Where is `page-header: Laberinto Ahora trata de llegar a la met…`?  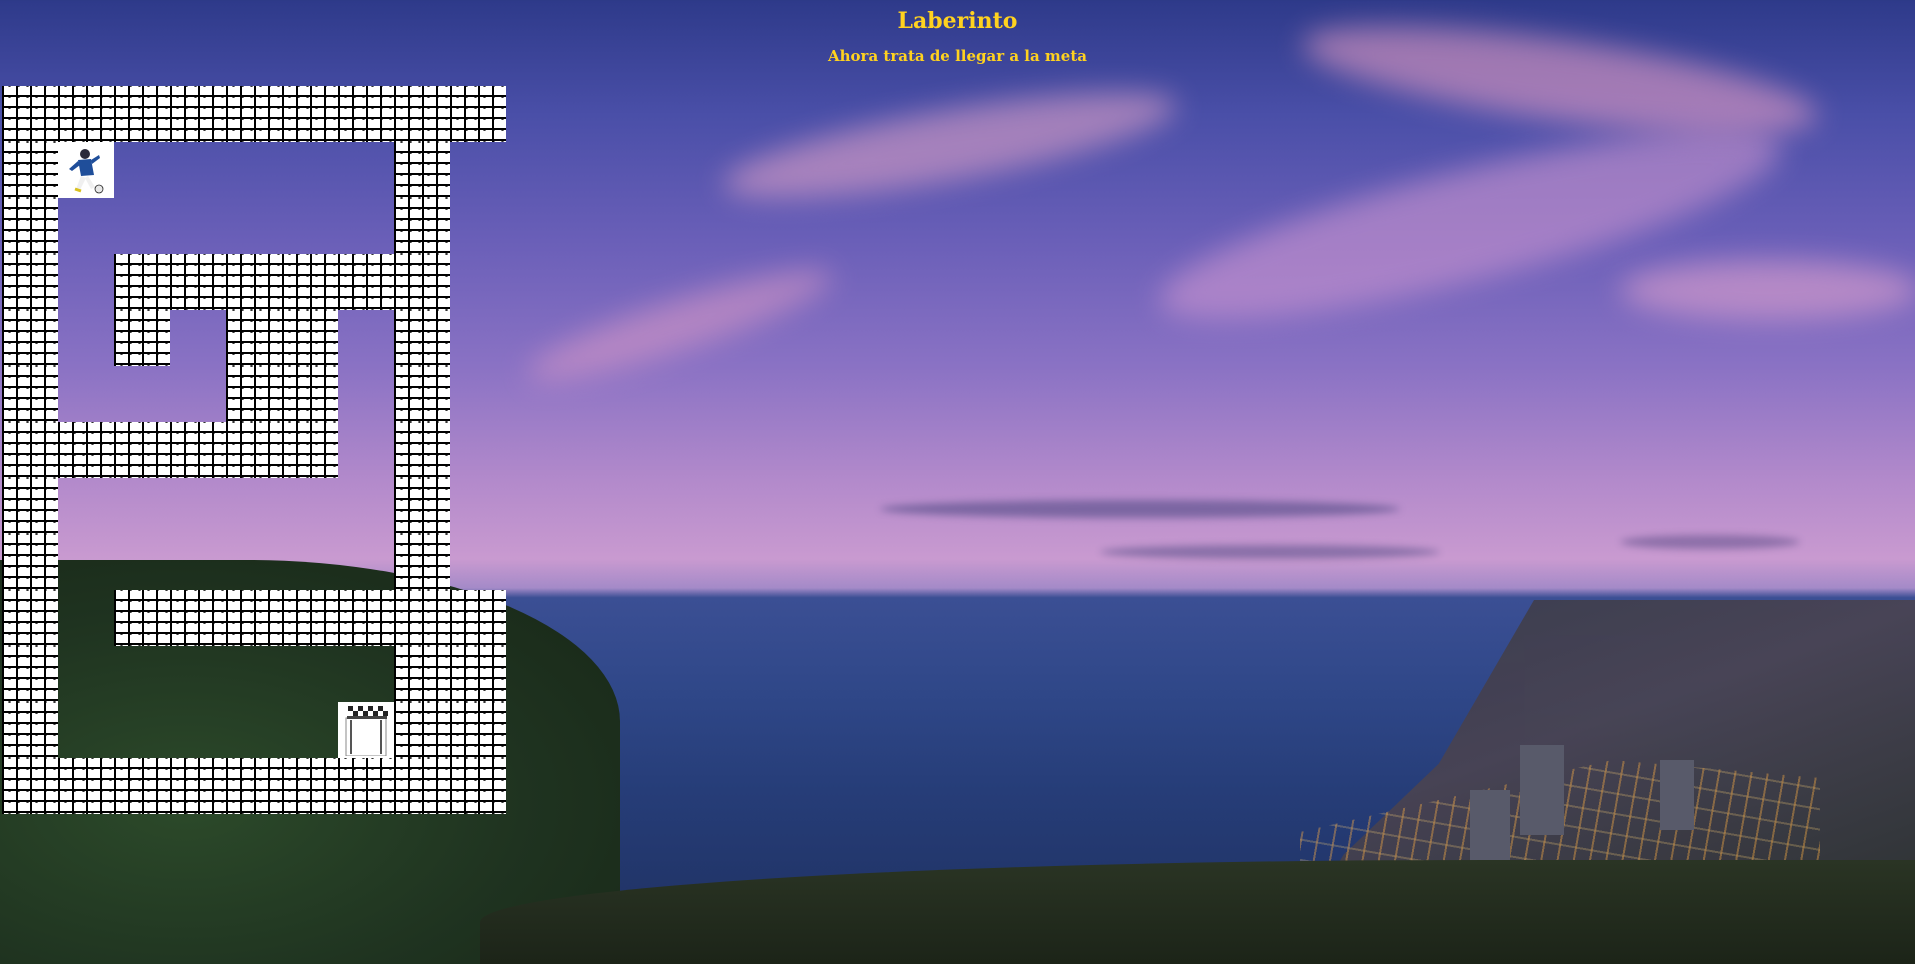
page-header: Laberinto Ahora trata de llegar a la met… is located at coordinates (957, 32).